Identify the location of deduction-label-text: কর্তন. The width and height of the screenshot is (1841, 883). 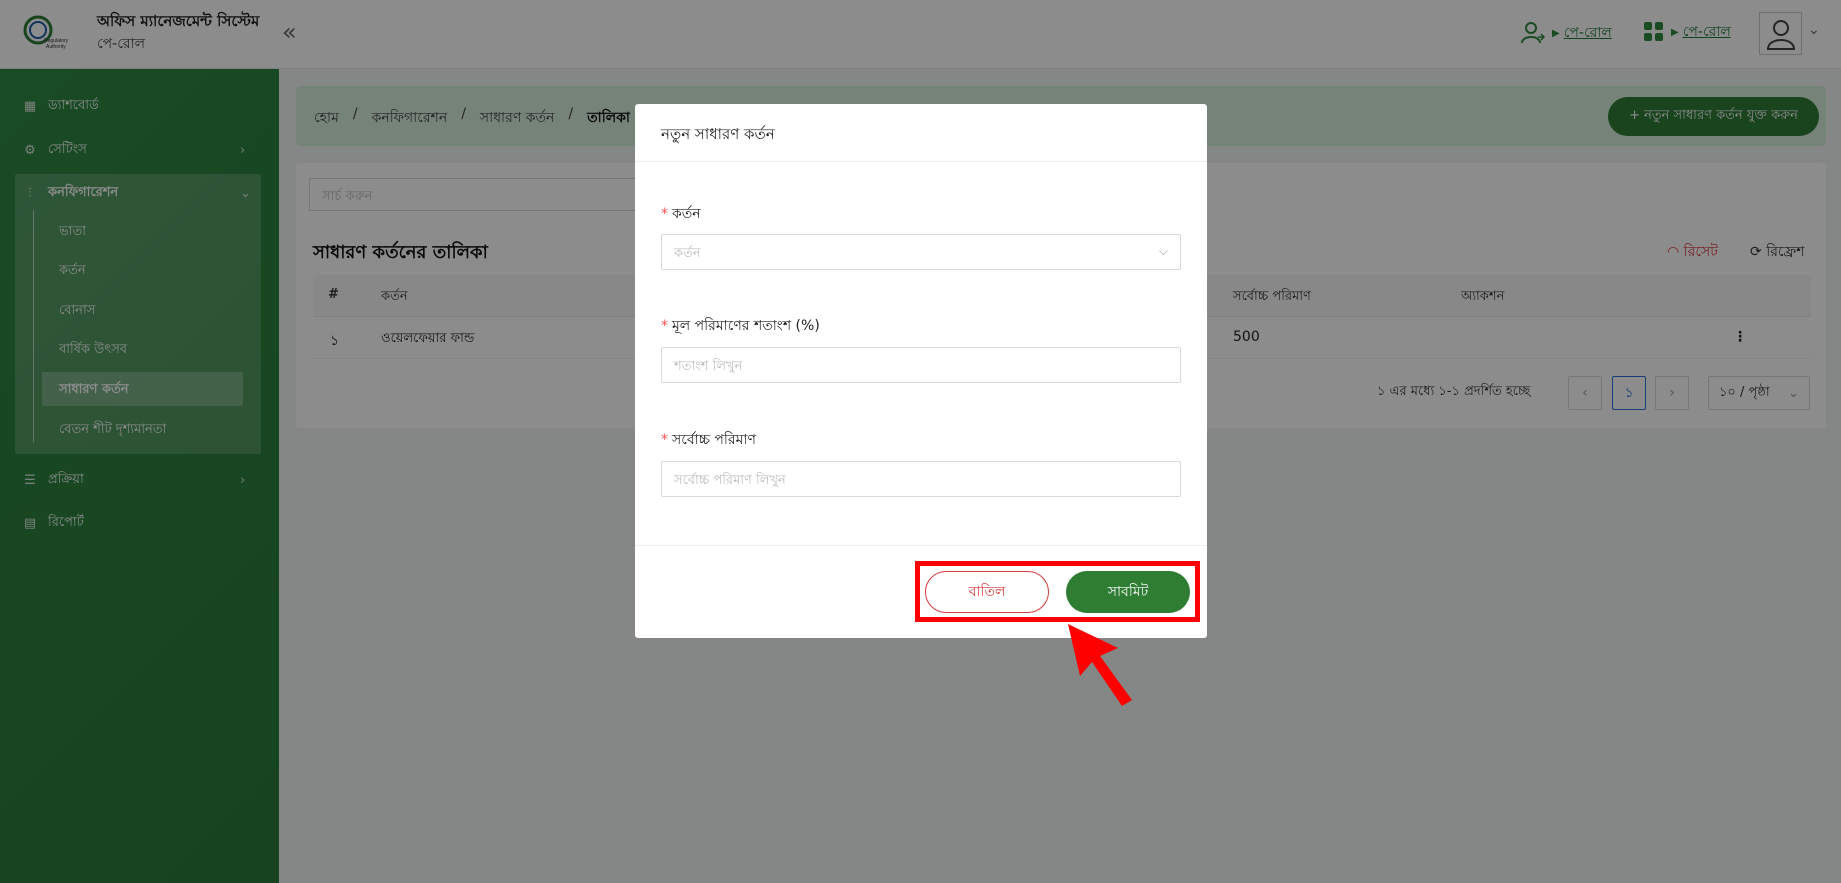
(686, 214).